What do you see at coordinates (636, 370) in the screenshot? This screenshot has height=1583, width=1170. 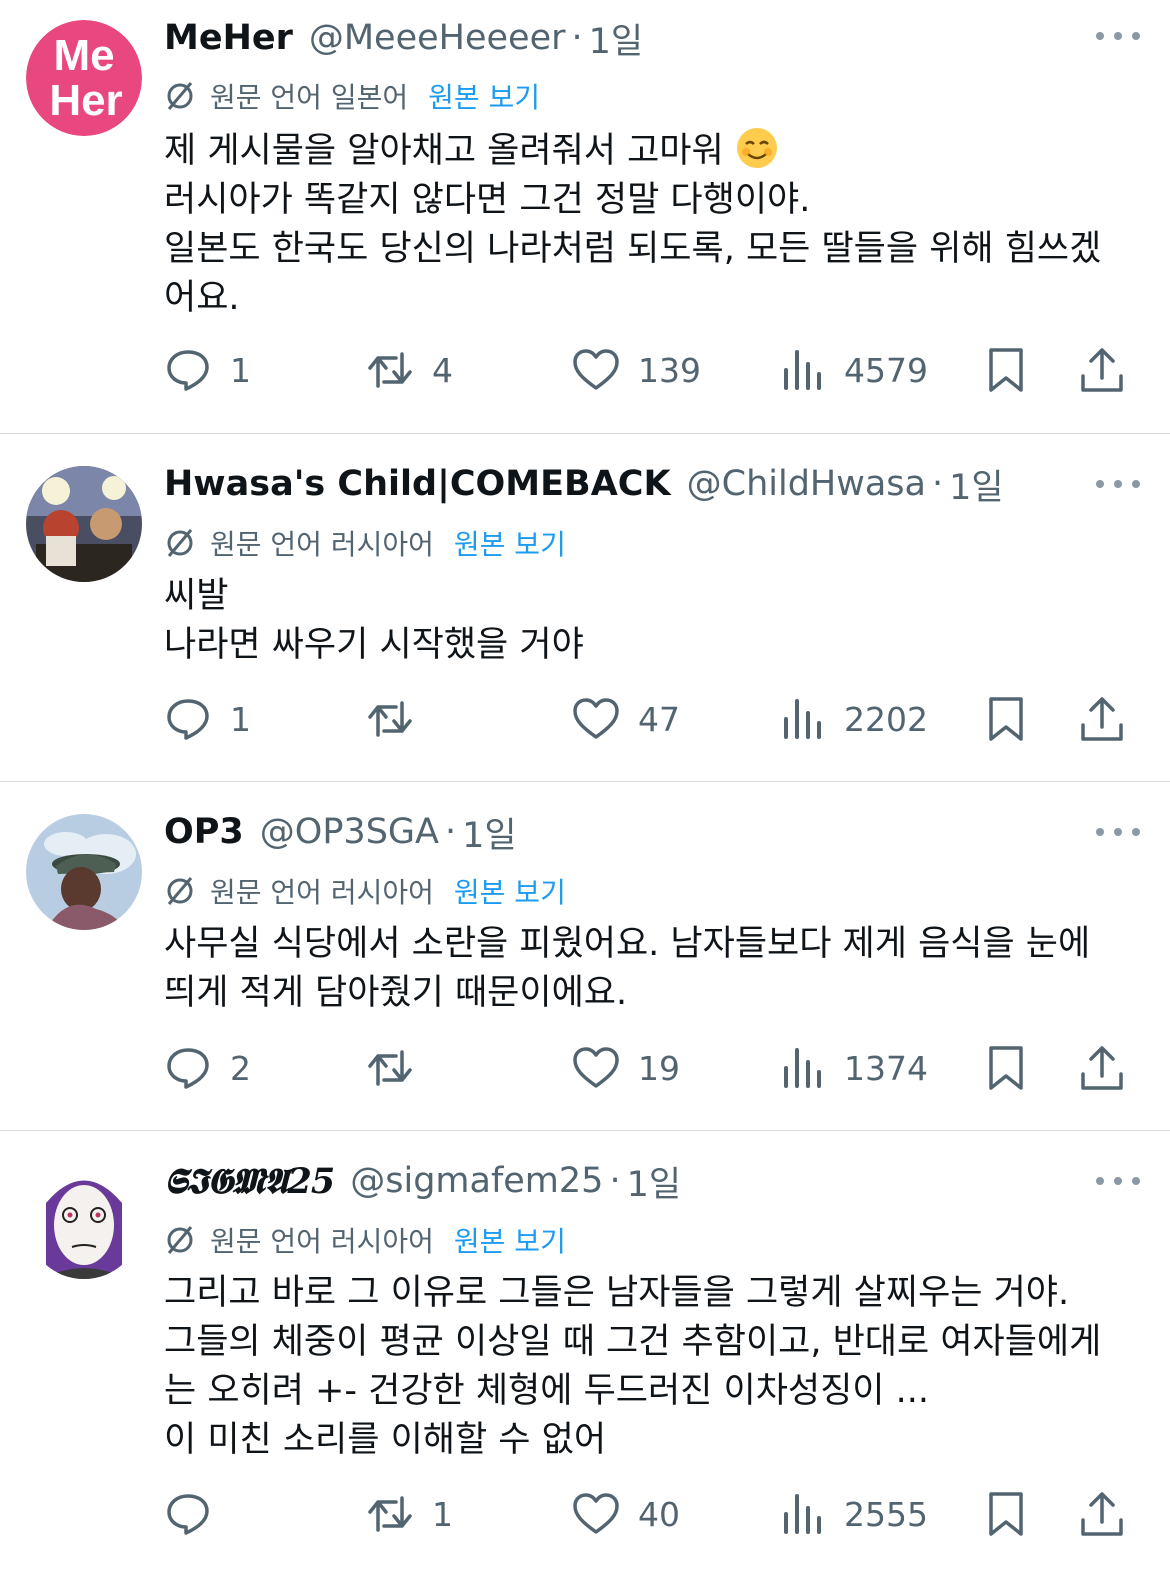 I see `like-button: 139` at bounding box center [636, 370].